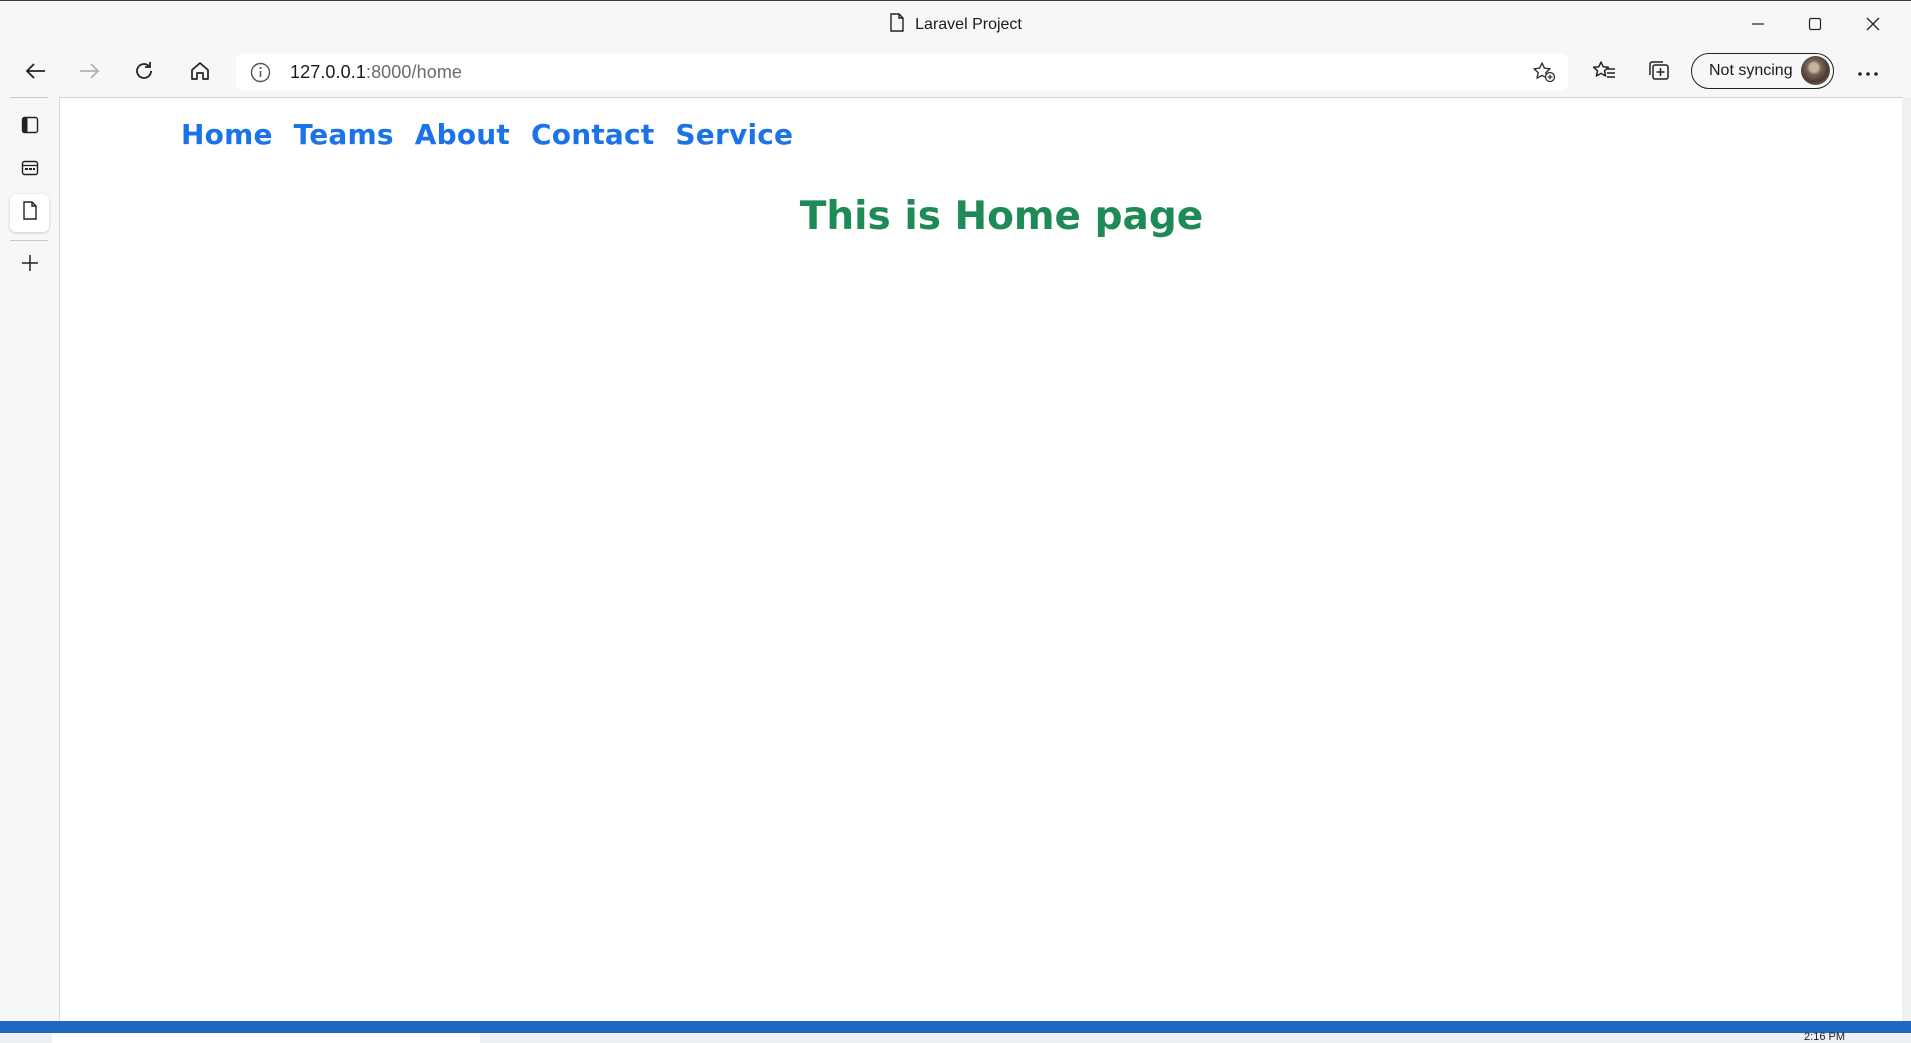 This screenshot has height=1043, width=1911. Describe the element at coordinates (902, 72) in the screenshot. I see `address-bar: 127.0.0.1:8000/home` at that location.